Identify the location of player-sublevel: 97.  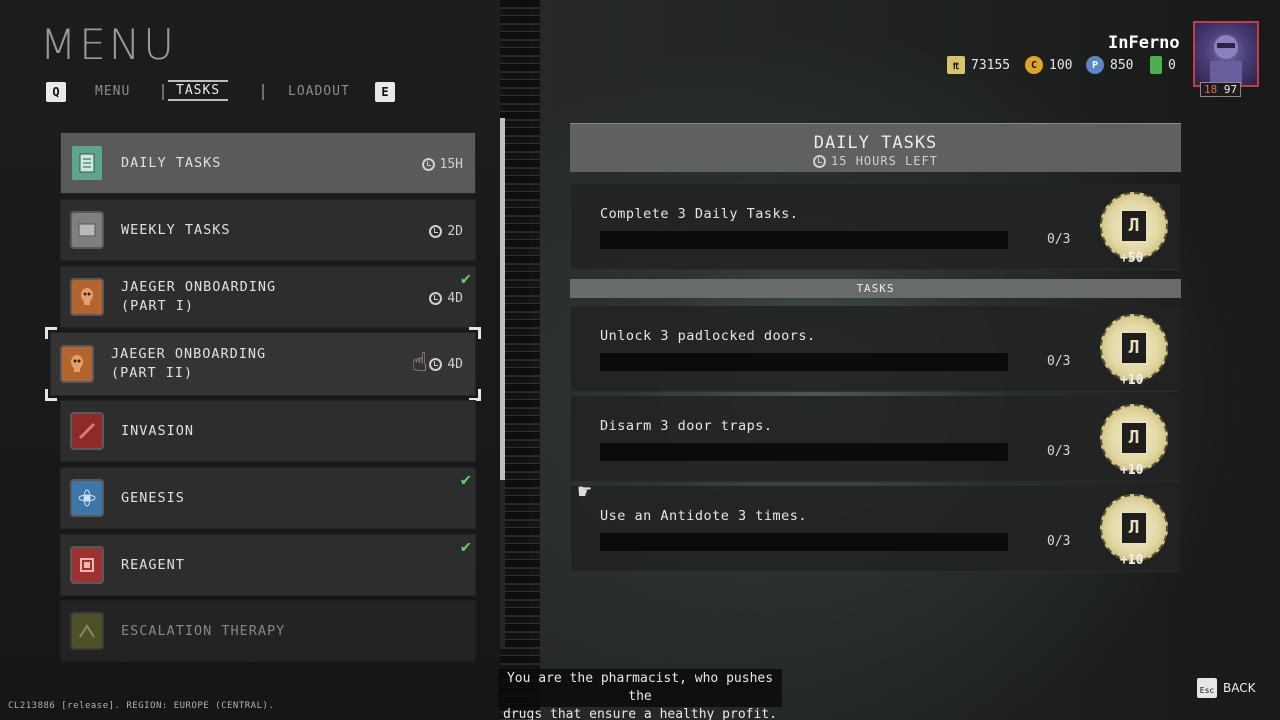
(1230, 89).